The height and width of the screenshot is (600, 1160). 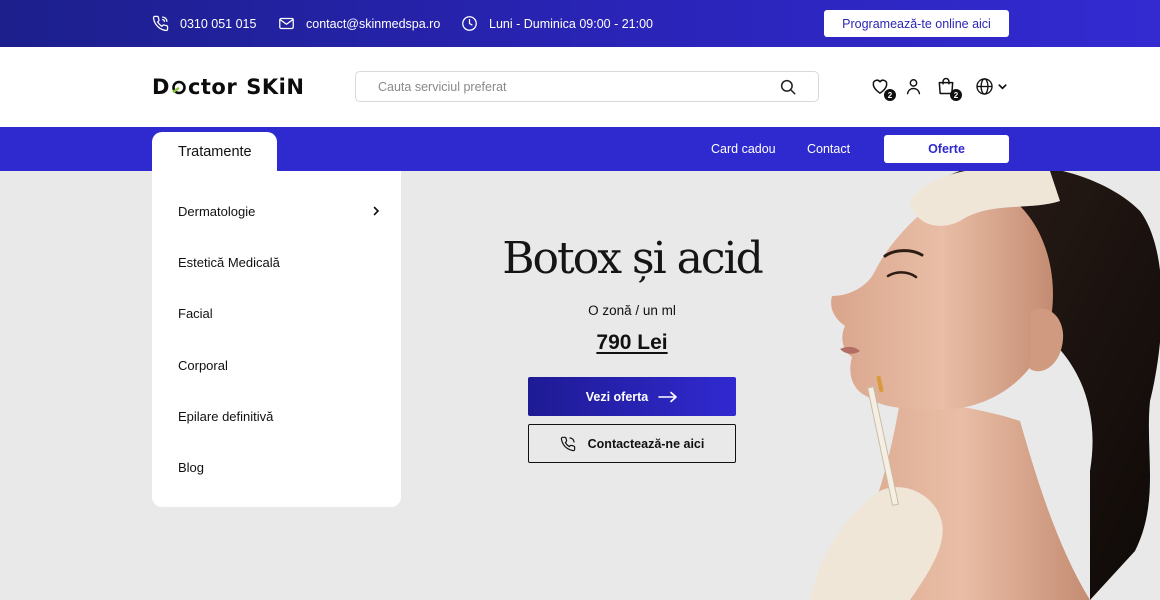 I want to click on hero-subtitle: O zonă / un ml, so click(x=632, y=310).